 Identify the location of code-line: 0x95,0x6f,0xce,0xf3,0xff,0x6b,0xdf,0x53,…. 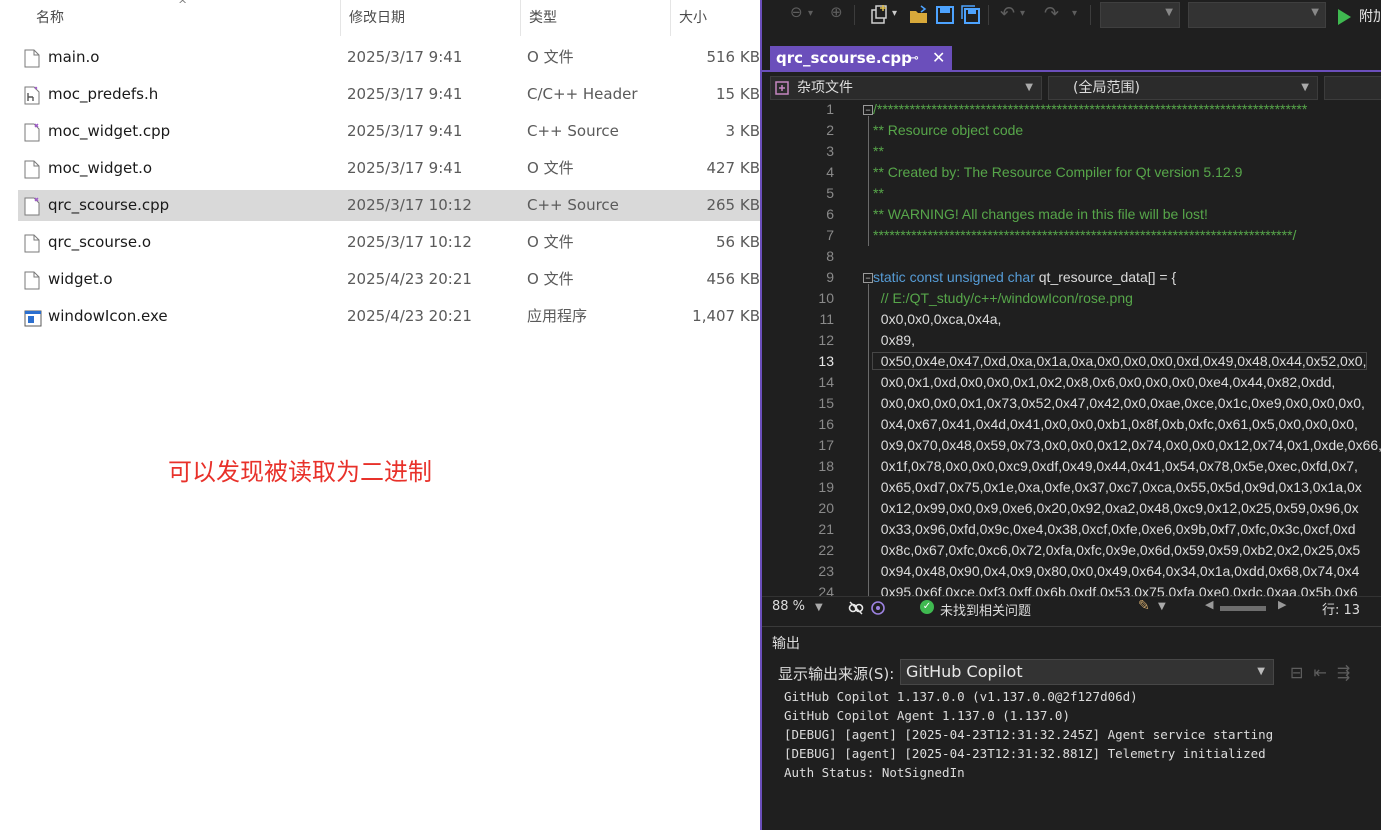
(1115, 590).